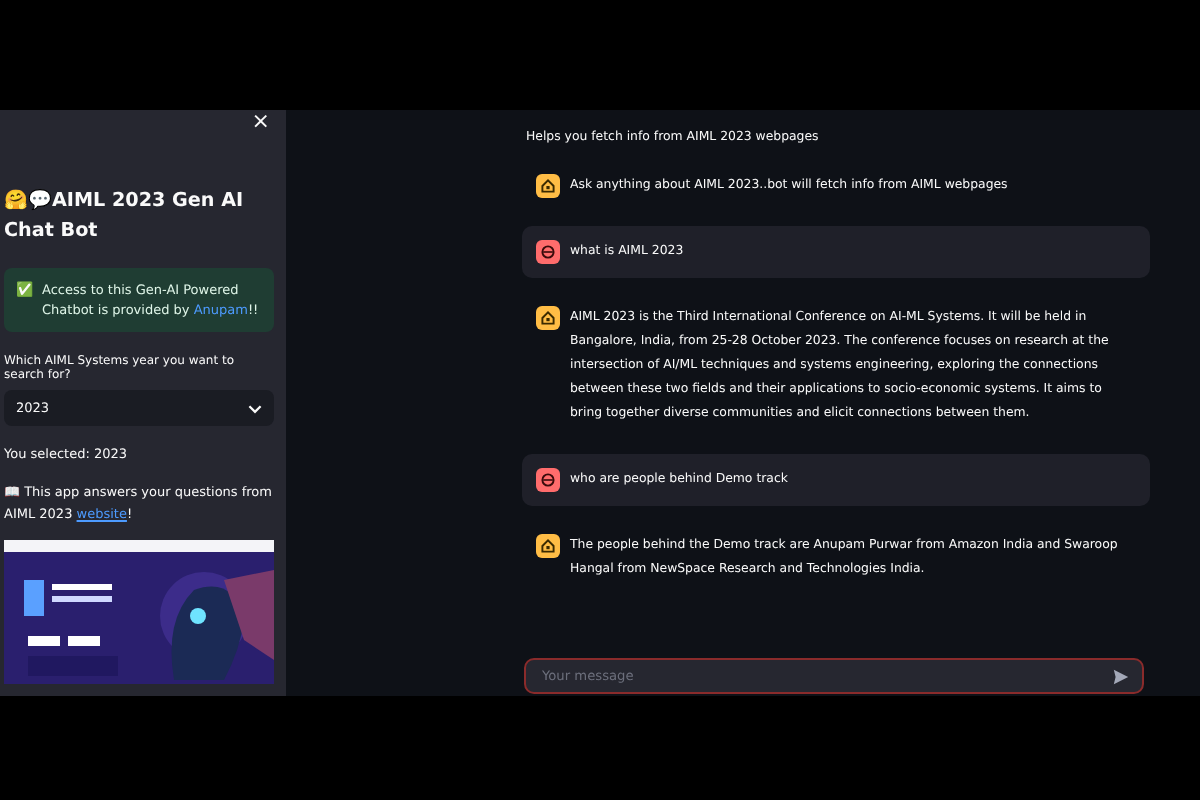 The image size is (1200, 800). I want to click on chevron-icon, so click(255, 408).